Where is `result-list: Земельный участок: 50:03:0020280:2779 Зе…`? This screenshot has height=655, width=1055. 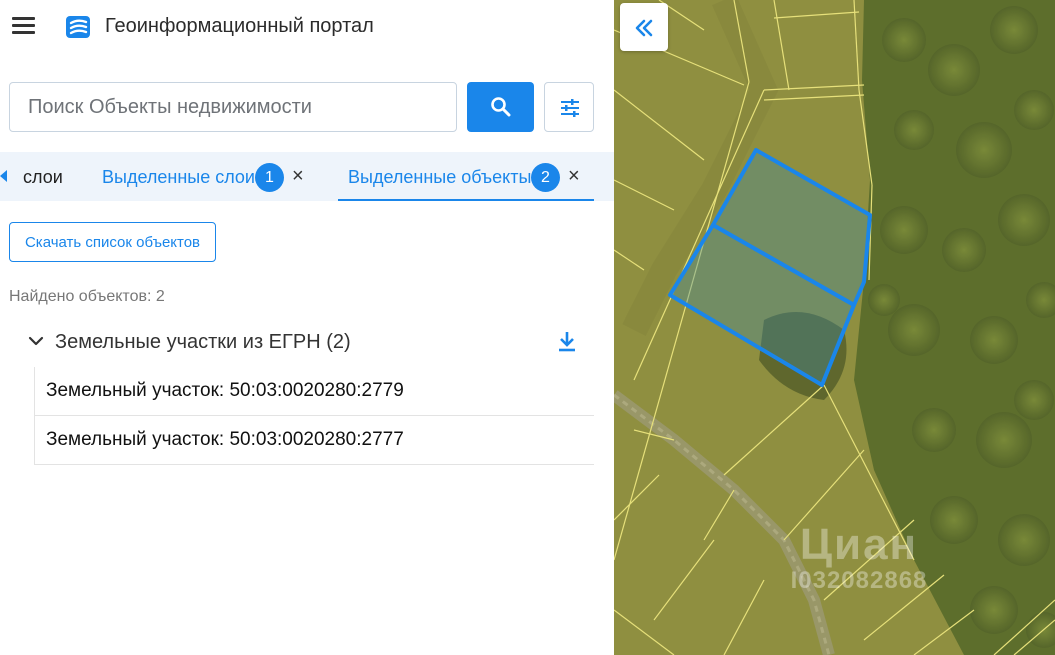
result-list: Земельный участок: 50:03:0020280:2779 Зе… is located at coordinates (314, 416).